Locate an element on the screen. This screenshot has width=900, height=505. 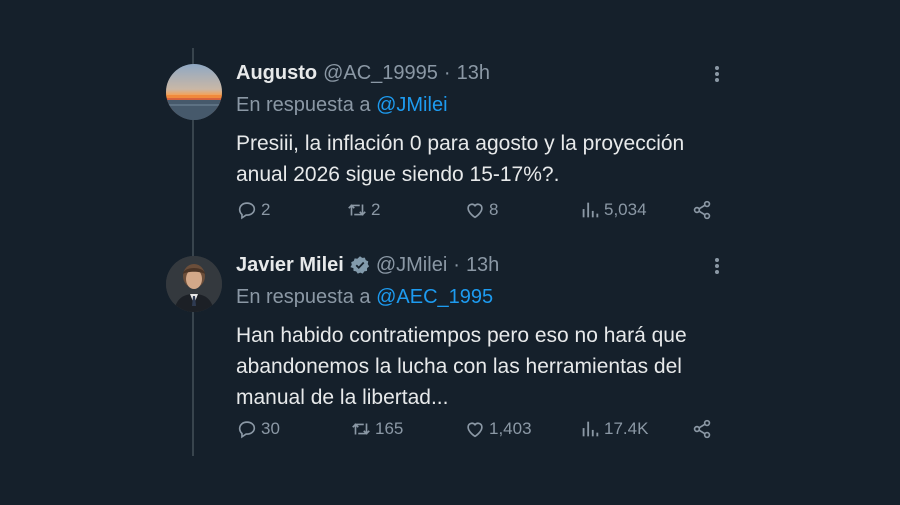
display-name: Augusto is located at coordinates (276, 73).